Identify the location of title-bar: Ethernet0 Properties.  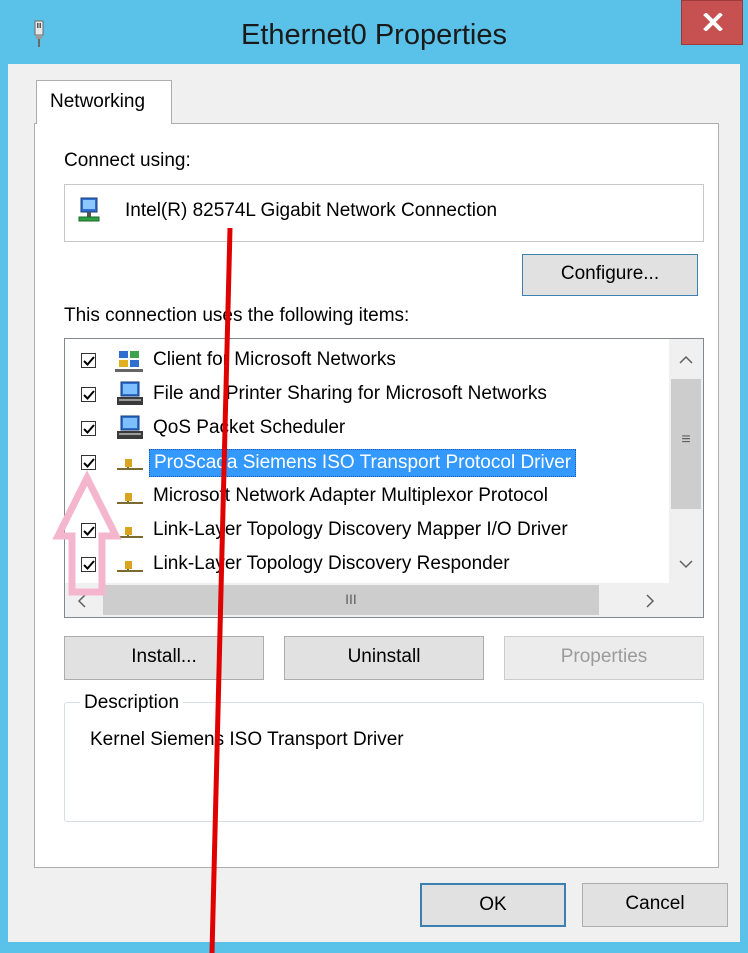
(374, 32).